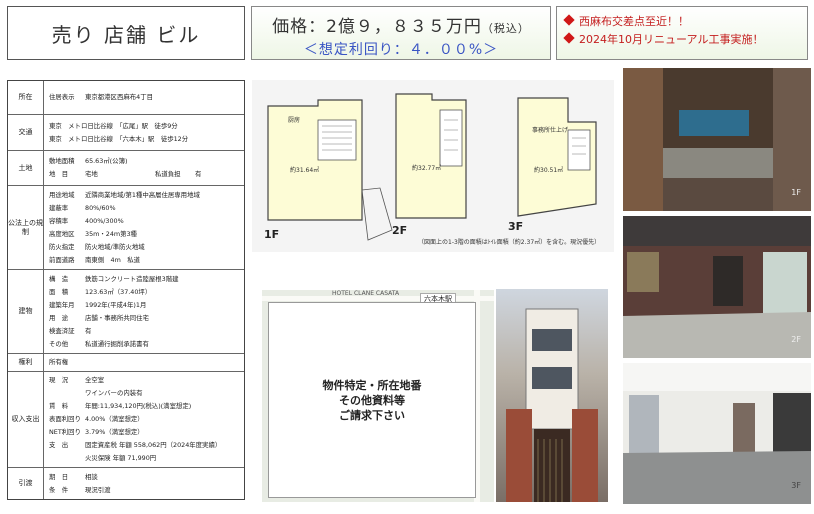 This screenshot has width=814, height=514. I want to click on exterior-illustration, so click(552, 405).